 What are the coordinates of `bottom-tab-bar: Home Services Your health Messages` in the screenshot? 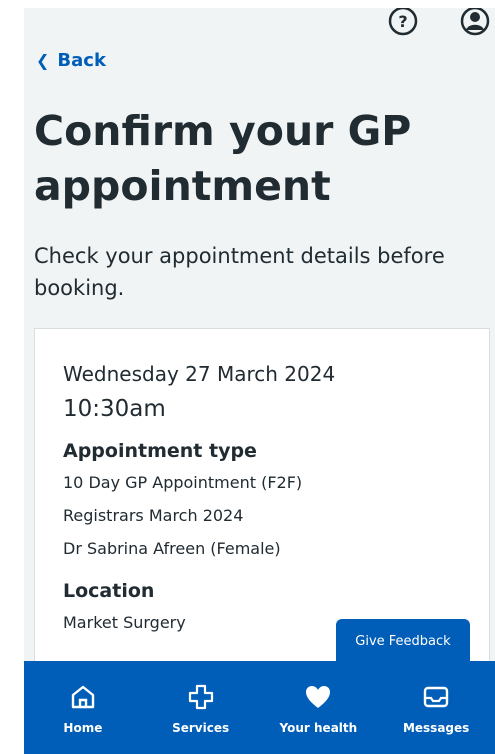 It's located at (259, 707).